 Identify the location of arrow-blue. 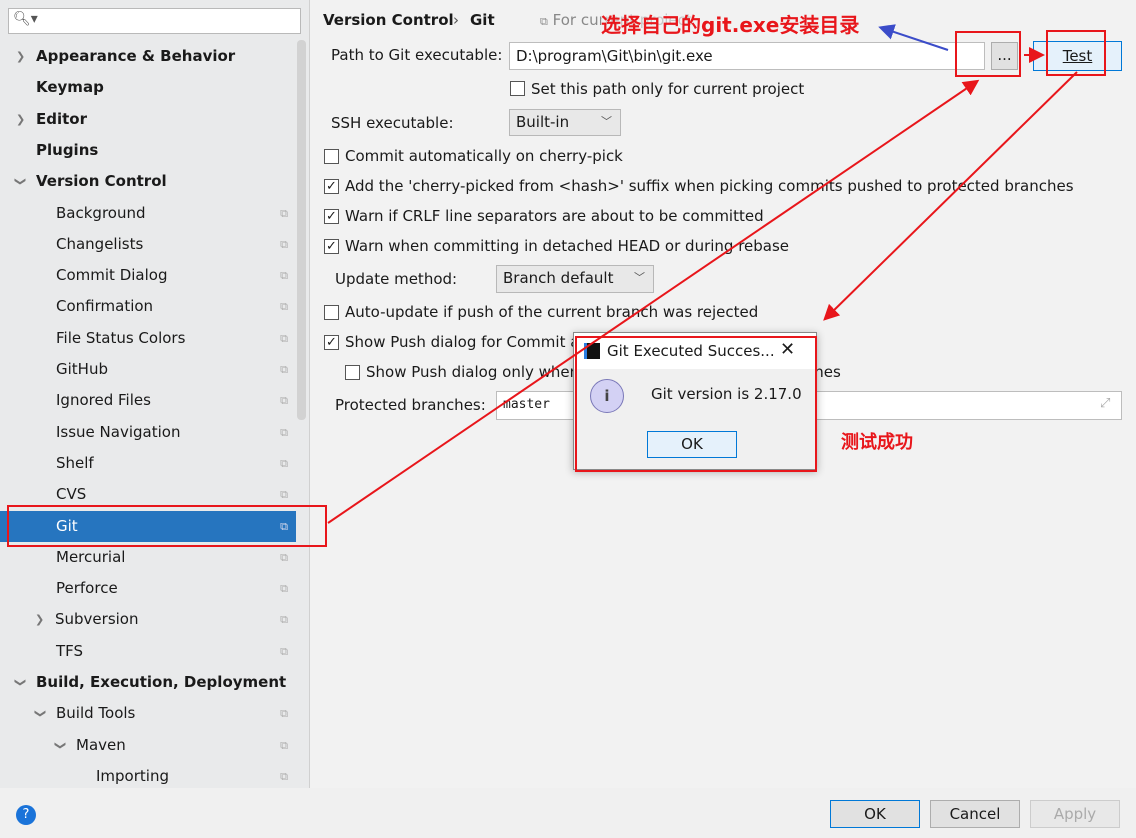
(913, 37).